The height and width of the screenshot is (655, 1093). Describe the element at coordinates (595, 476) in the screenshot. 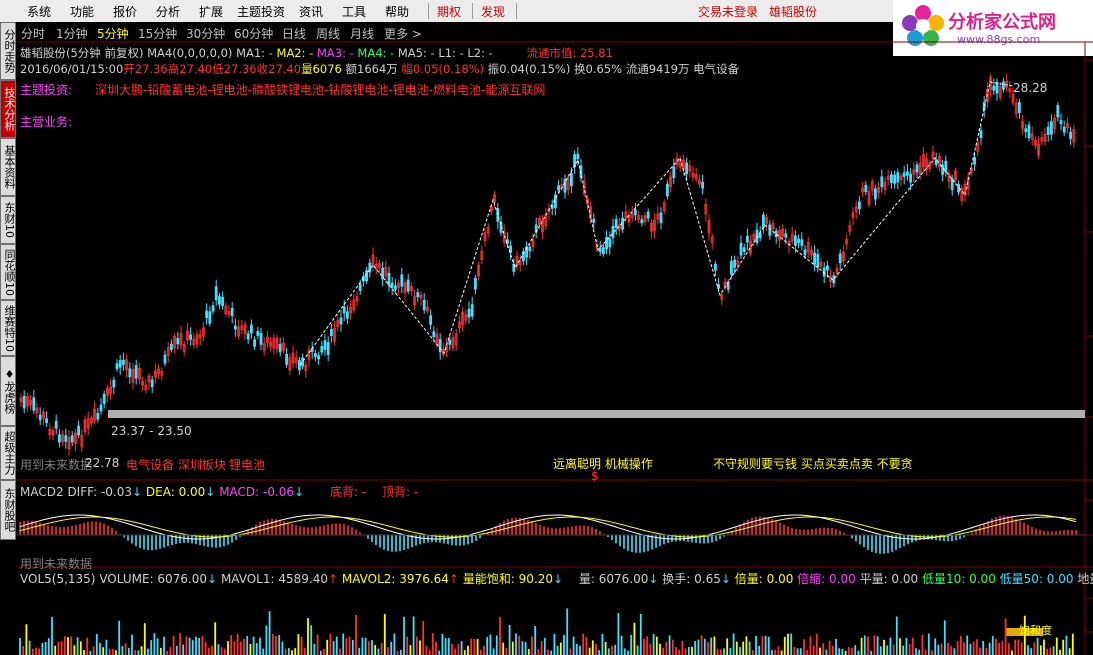

I see `dollar-marker: $` at that location.